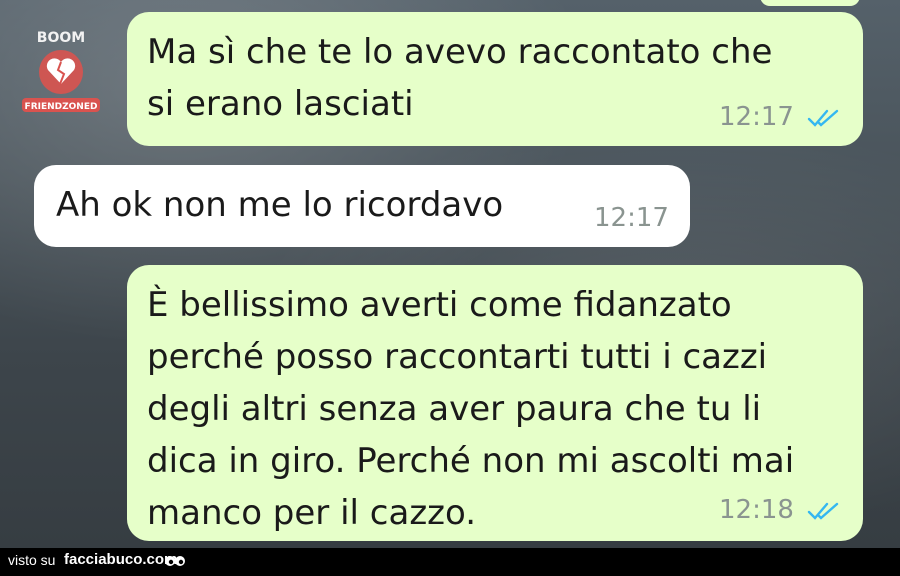 The width and height of the screenshot is (900, 576). Describe the element at coordinates (175, 561) in the screenshot. I see `eyes-icon` at that location.